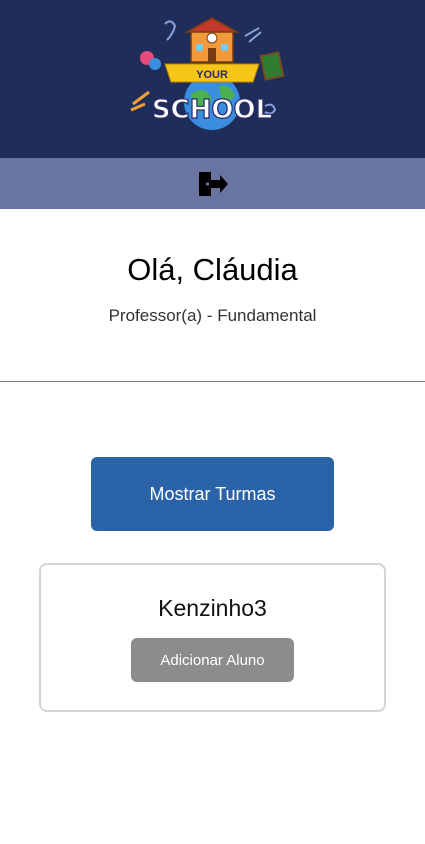 The image size is (425, 844). Describe the element at coordinates (212, 269) in the screenshot. I see `greeting-title: Olá, Cláudia` at that location.